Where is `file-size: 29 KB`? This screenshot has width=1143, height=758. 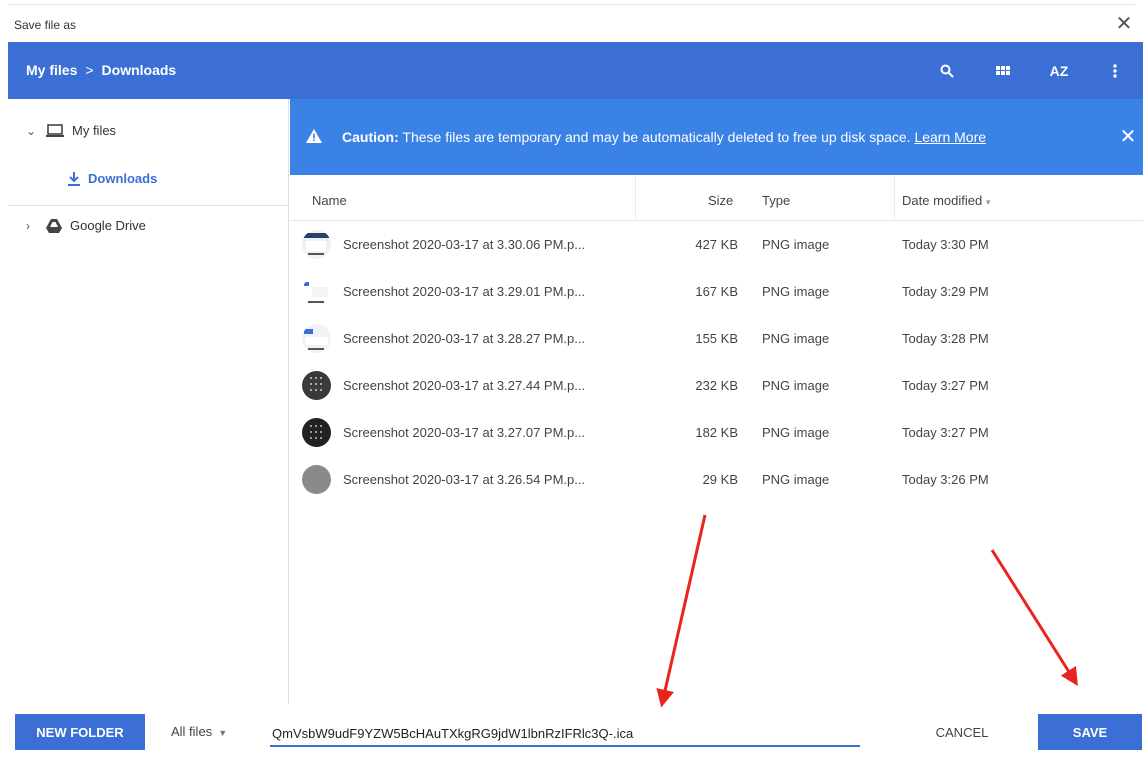 file-size: 29 KB is located at coordinates (720, 479).